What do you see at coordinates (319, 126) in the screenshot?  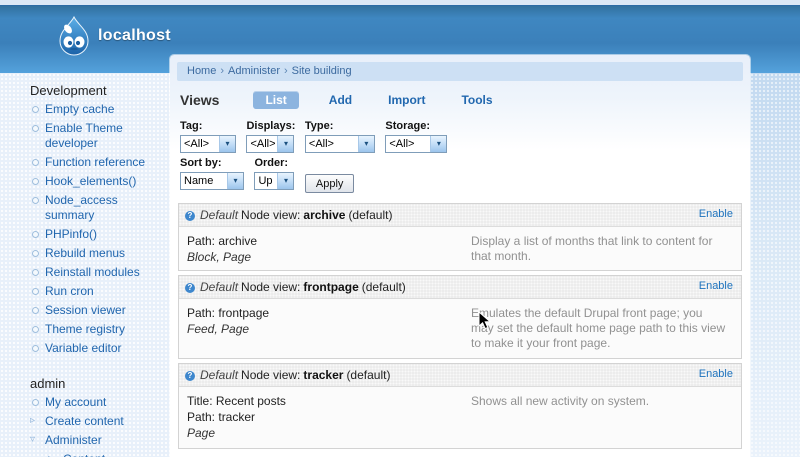 I see `type-filter-label: Type:` at bounding box center [319, 126].